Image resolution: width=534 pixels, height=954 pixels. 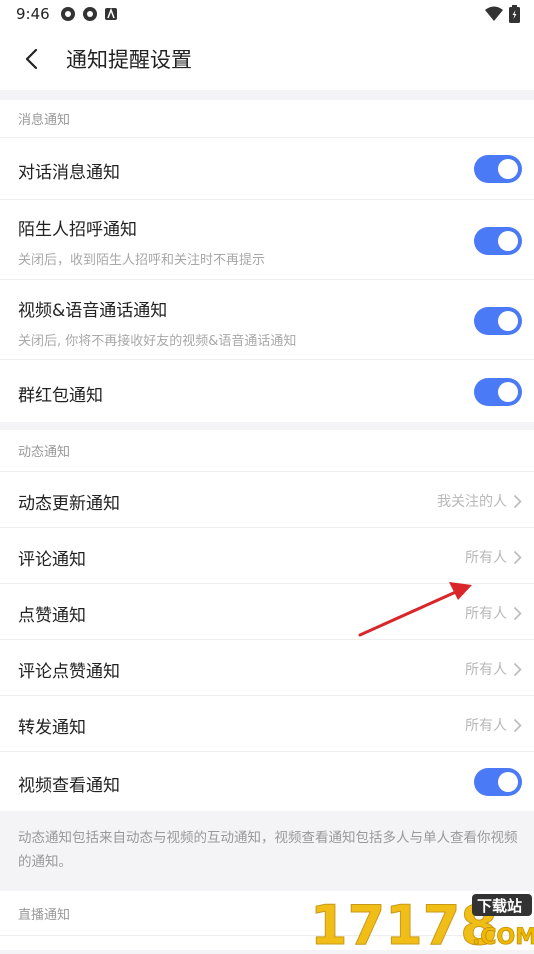 What do you see at coordinates (267, 118) in the screenshot?
I see `section-label-message: 消息通知` at bounding box center [267, 118].